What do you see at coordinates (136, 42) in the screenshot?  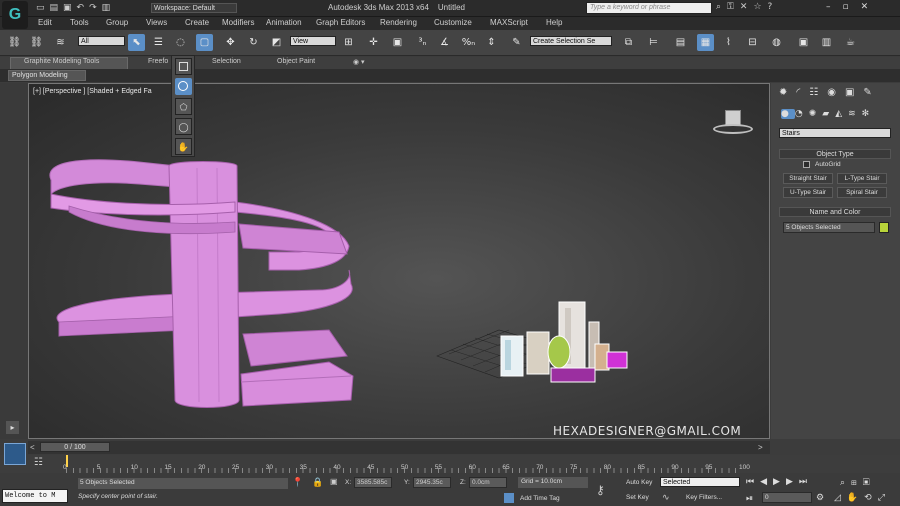 I see `select-object-icon: ⬉` at bounding box center [136, 42].